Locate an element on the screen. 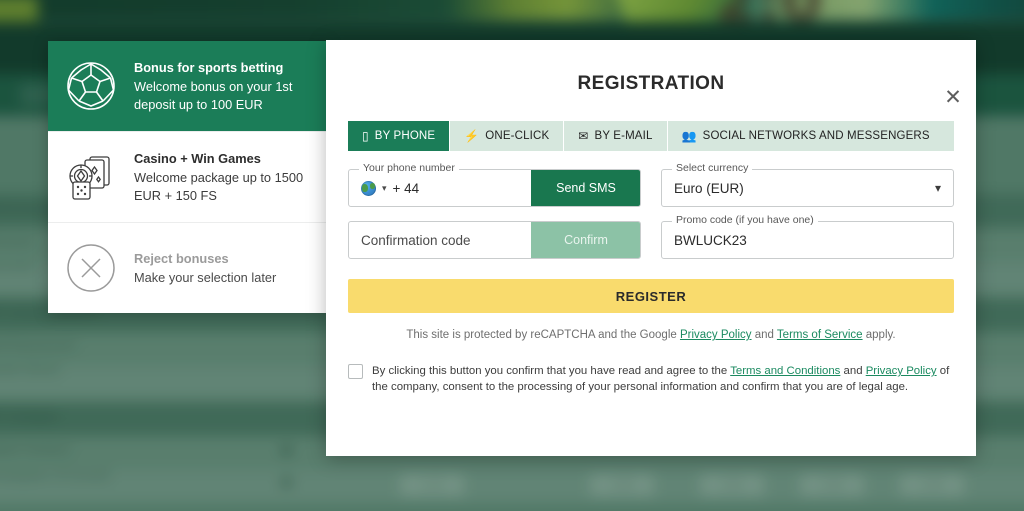 The width and height of the screenshot is (1024, 511). tab-by-email: ✉ BY E-MAIL is located at coordinates (616, 136).